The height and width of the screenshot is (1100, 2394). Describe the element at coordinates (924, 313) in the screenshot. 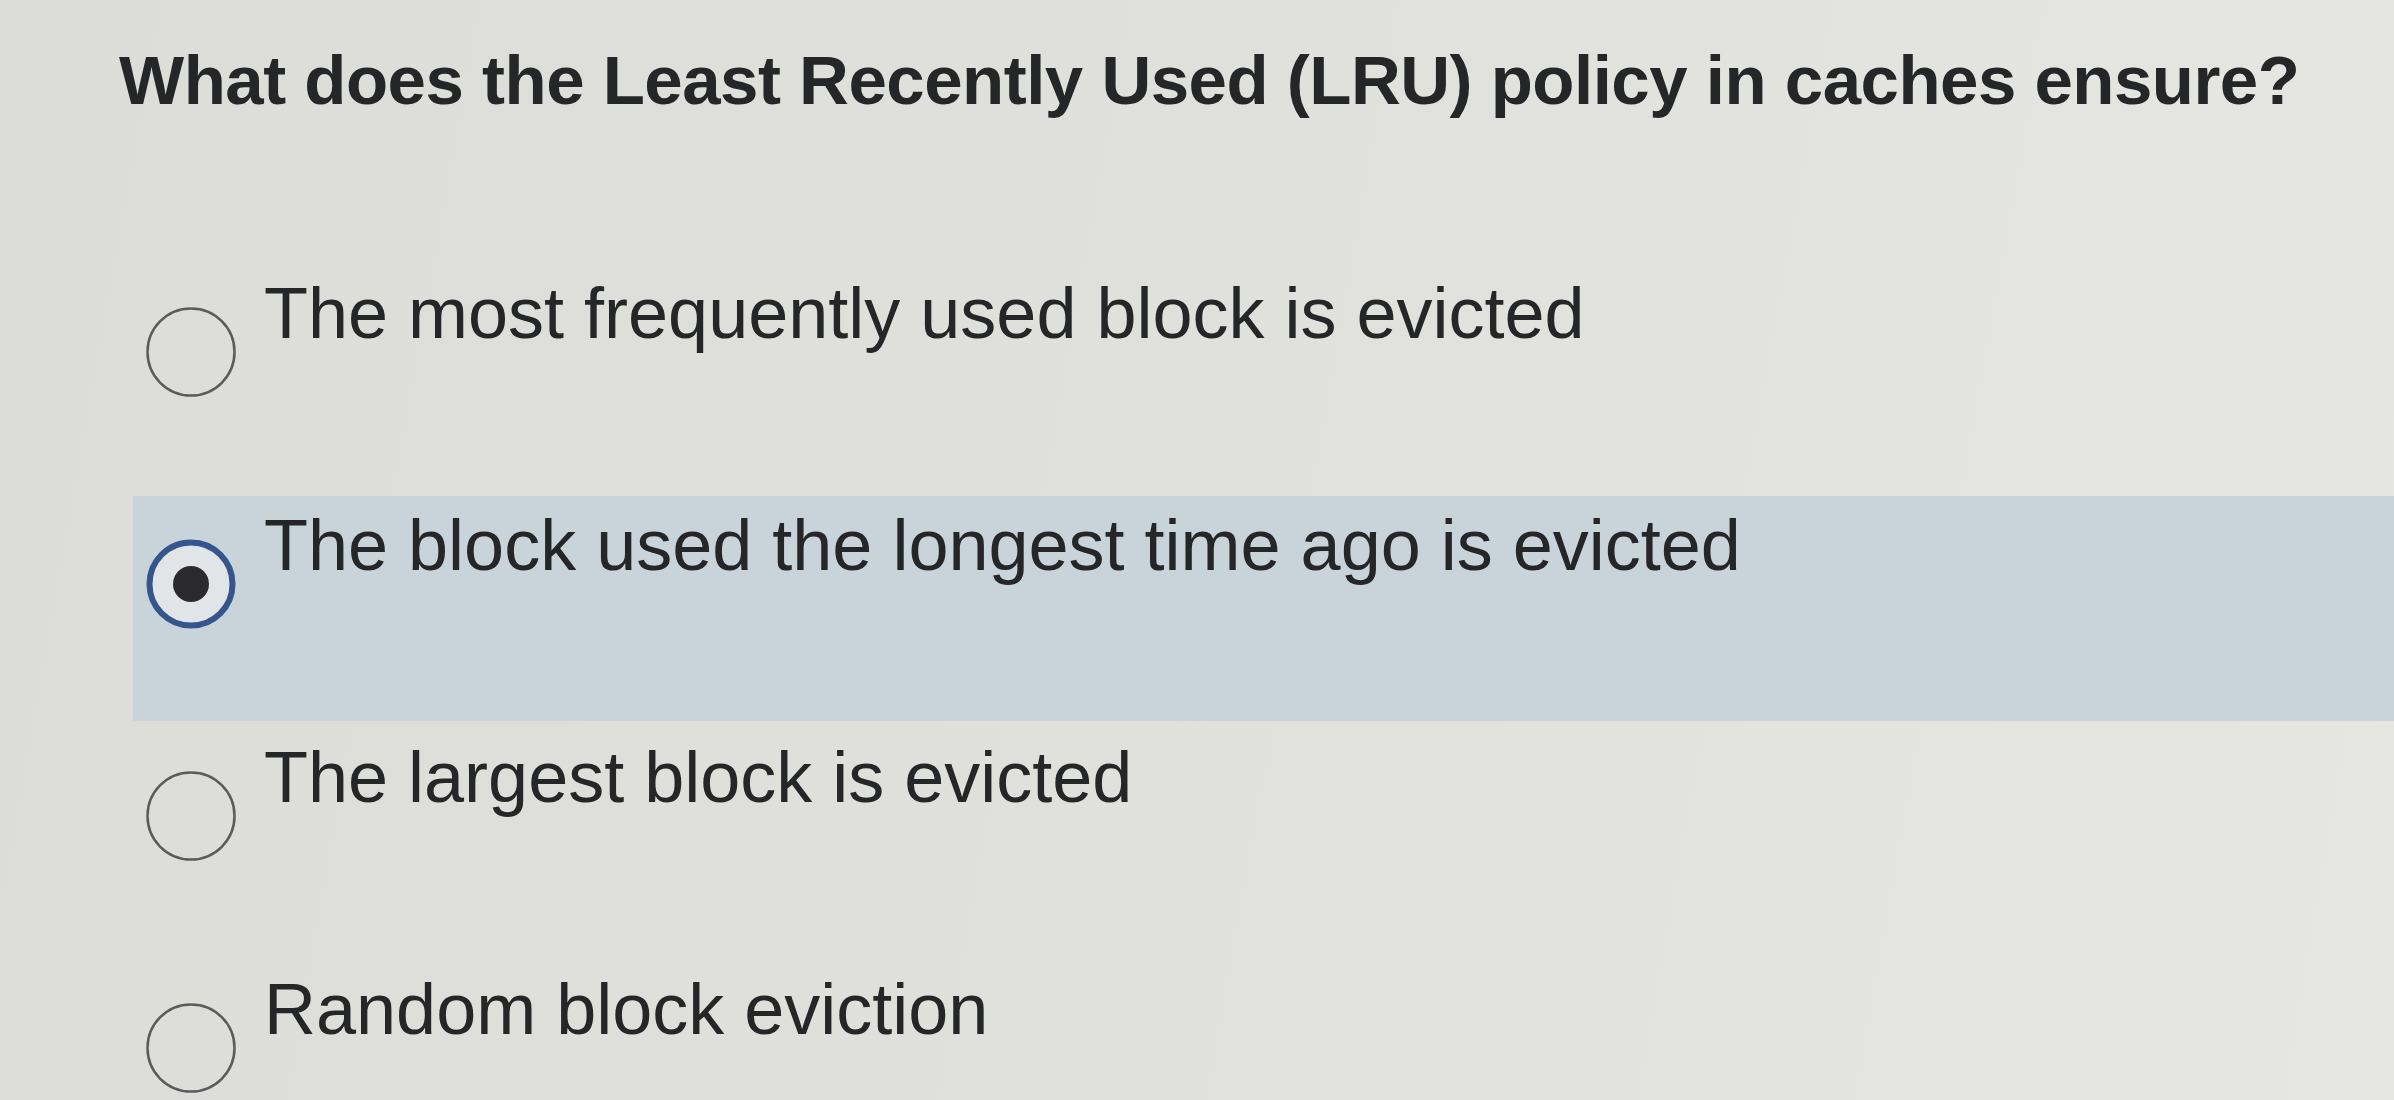

I see `option-label: The most frequently used block is evicted` at that location.